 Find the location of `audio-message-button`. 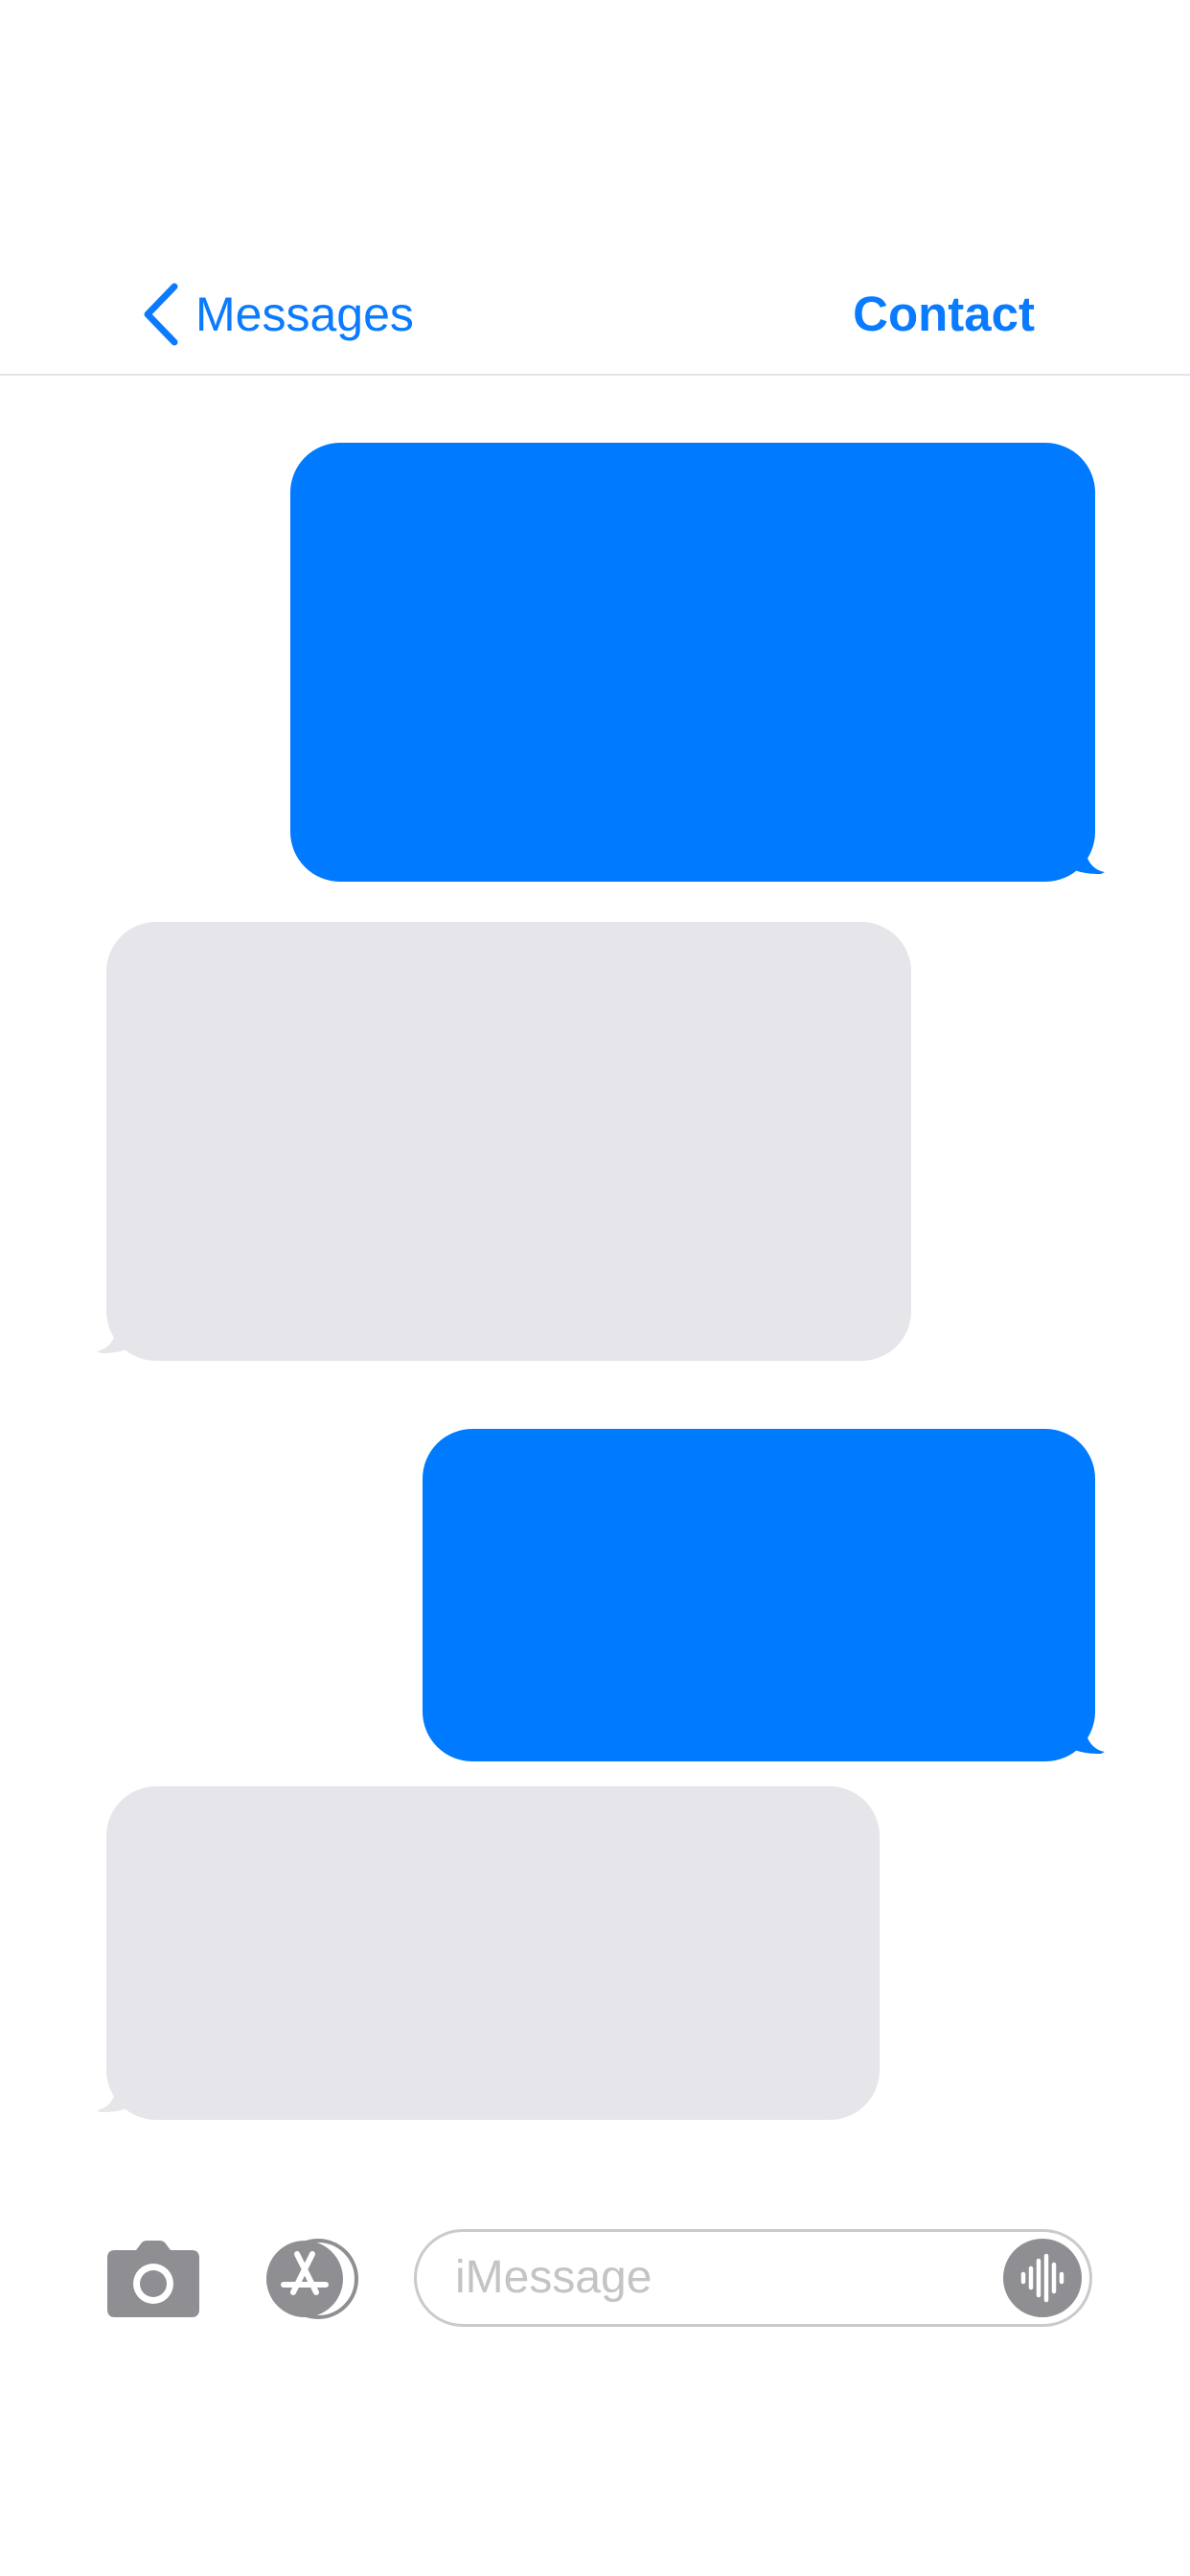

audio-message-button is located at coordinates (1042, 2278).